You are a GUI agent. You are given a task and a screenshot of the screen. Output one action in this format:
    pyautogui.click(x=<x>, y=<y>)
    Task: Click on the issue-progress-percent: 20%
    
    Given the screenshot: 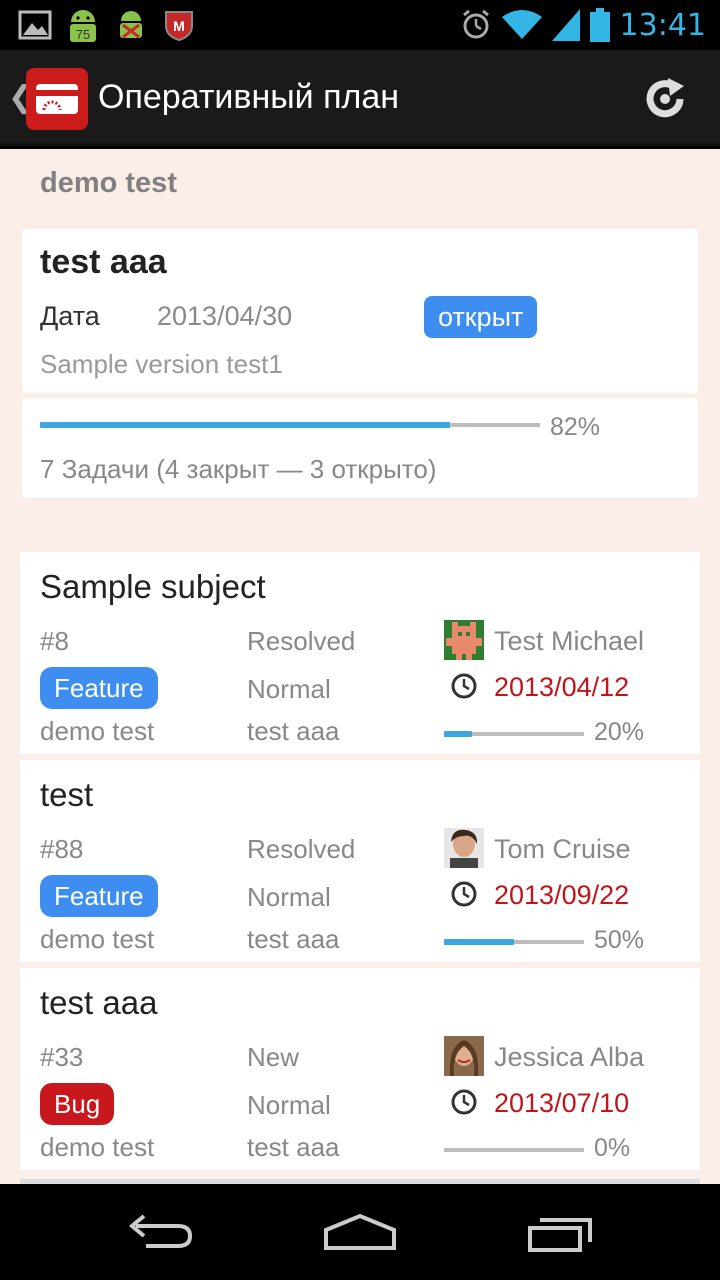 What is the action you would take?
    pyautogui.click(x=619, y=732)
    